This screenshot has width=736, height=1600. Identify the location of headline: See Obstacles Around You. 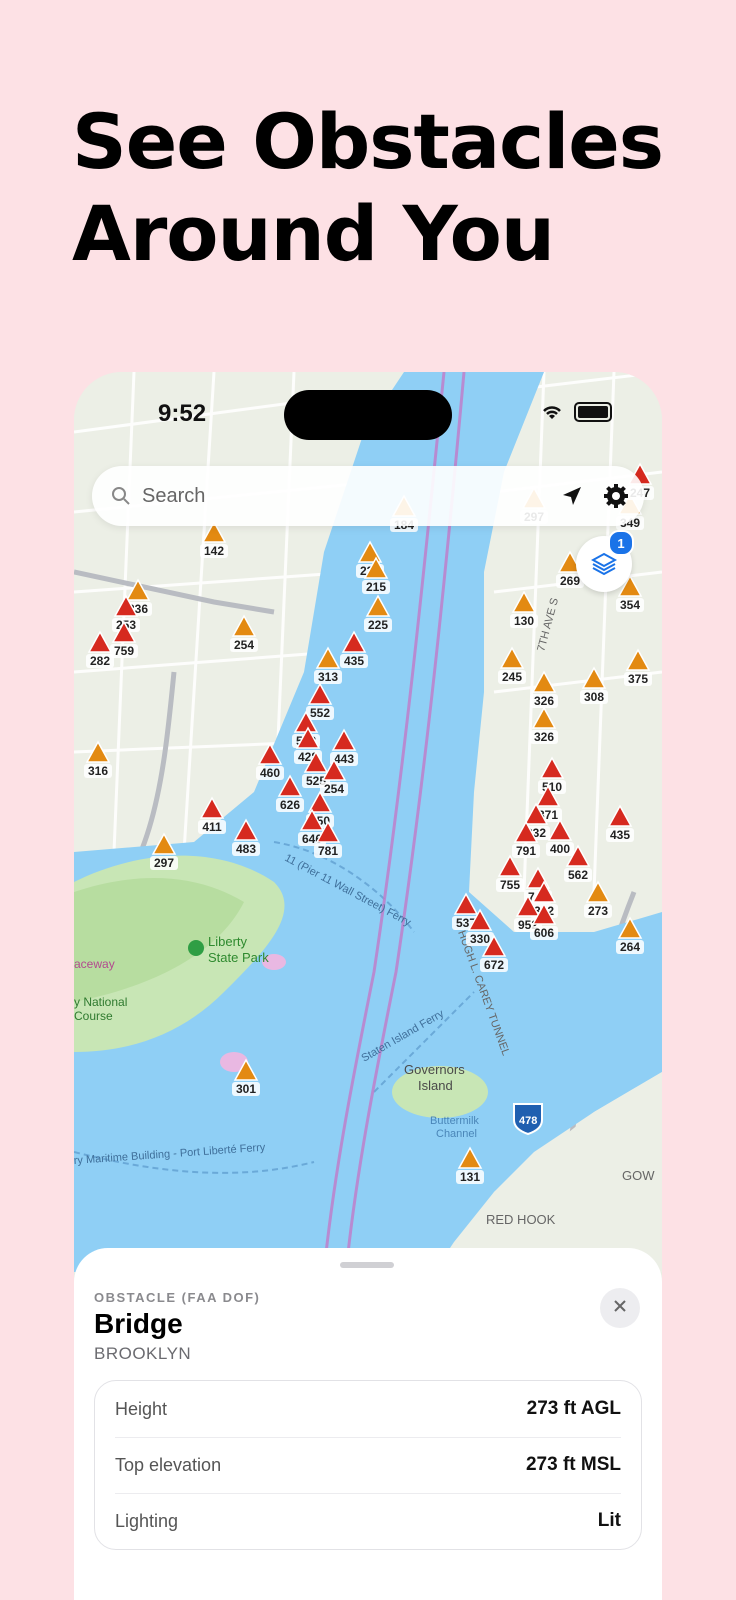
(382, 188).